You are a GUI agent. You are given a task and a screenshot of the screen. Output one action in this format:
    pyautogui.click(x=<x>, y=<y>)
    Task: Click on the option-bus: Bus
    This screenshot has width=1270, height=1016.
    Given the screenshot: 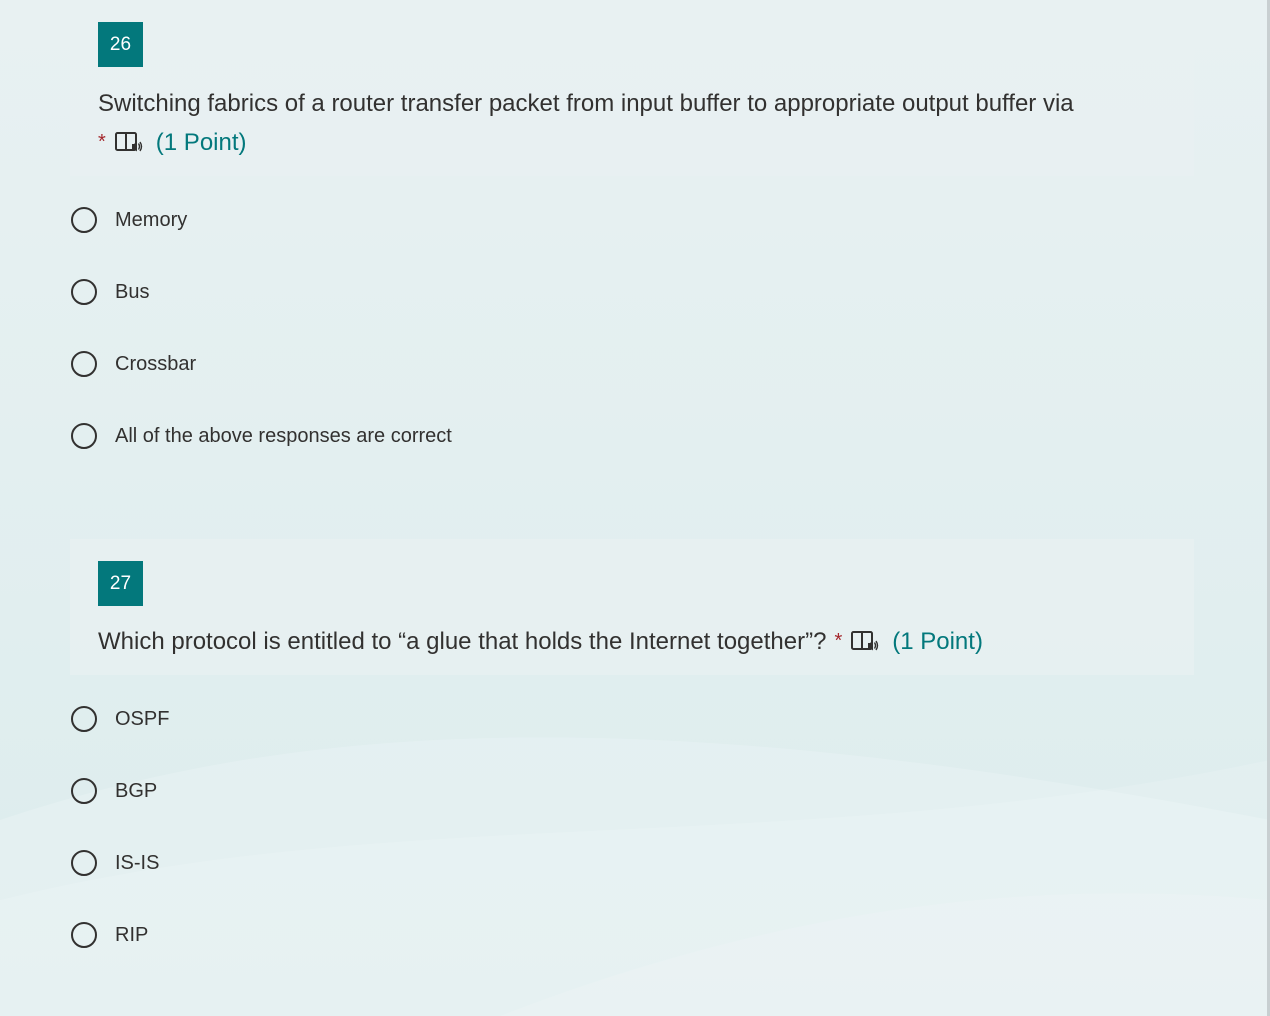 What is the action you would take?
    pyautogui.click(x=632, y=292)
    